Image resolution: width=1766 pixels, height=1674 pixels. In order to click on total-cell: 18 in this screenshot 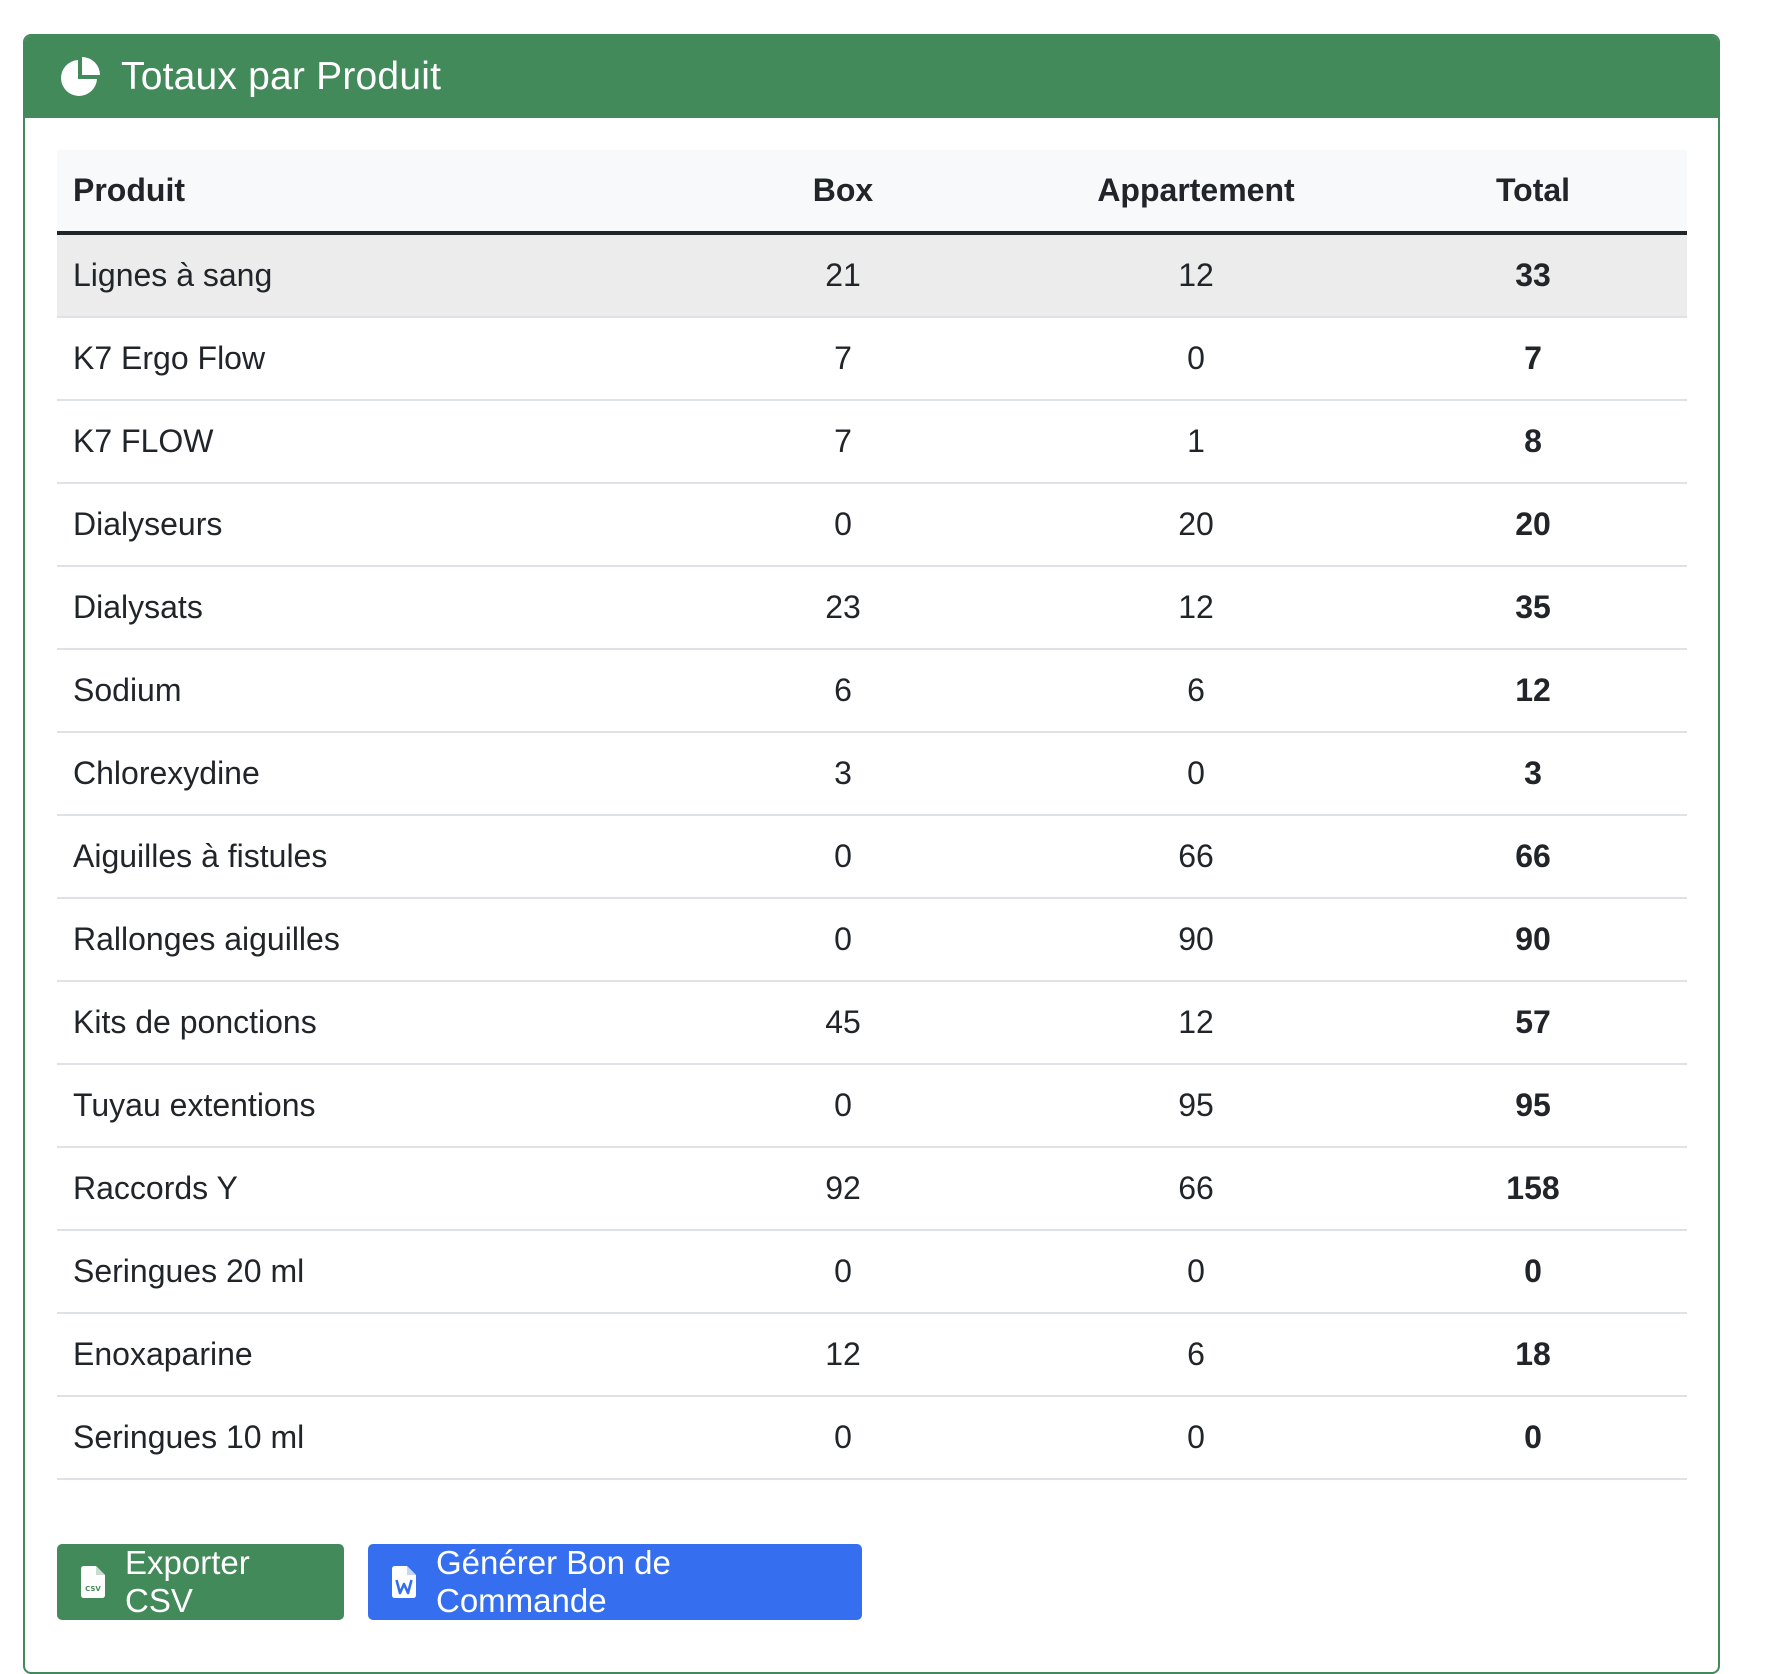, I will do `click(1533, 1355)`.